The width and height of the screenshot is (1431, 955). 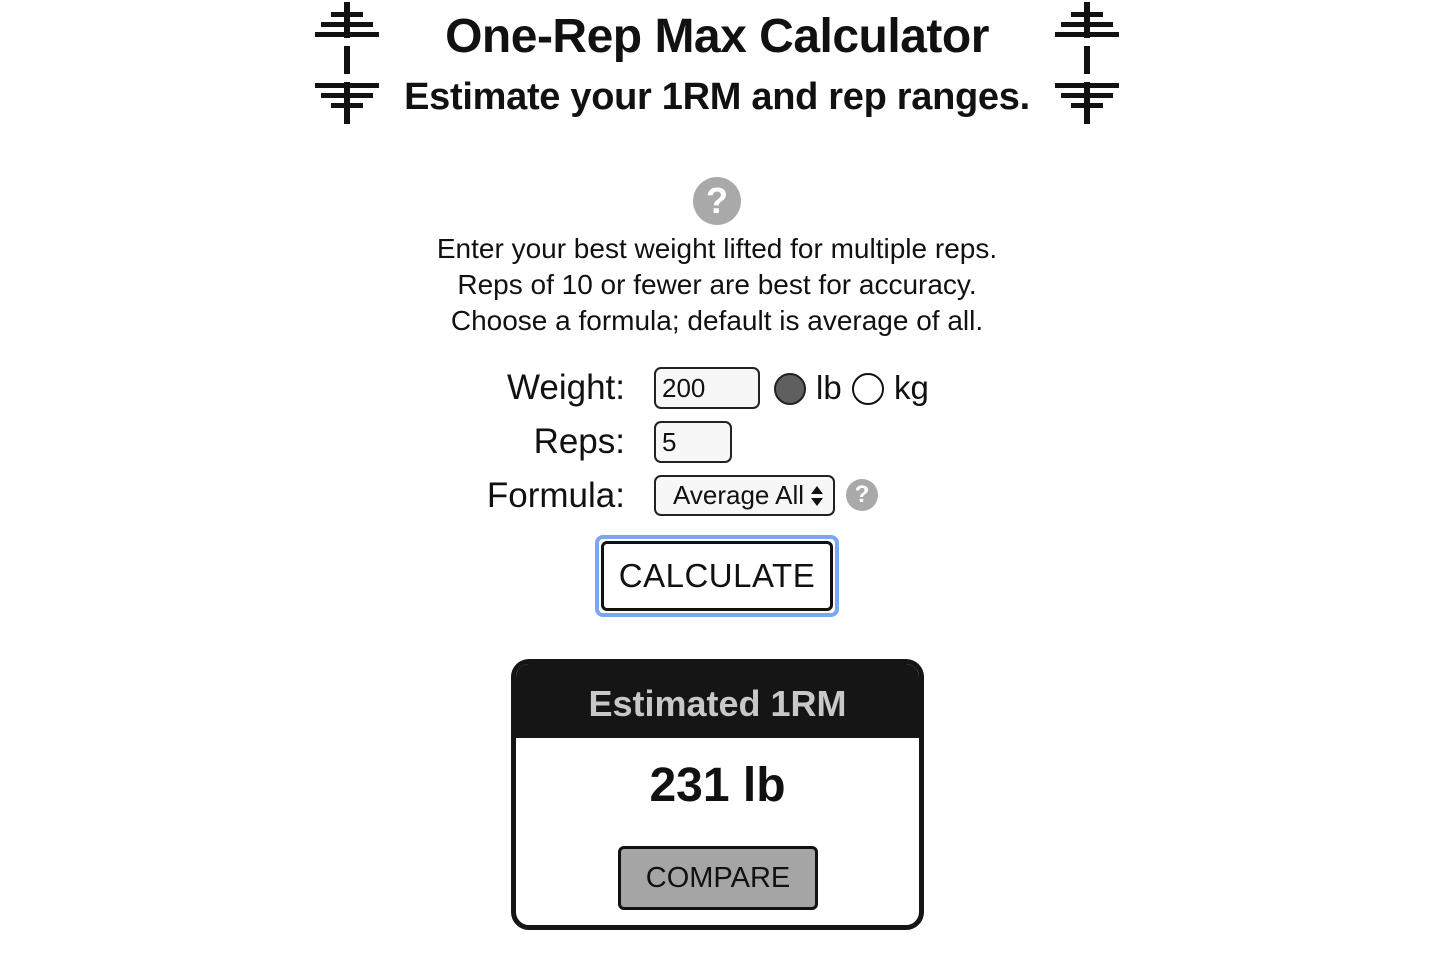 What do you see at coordinates (707, 388) in the screenshot?
I see `weight-input` at bounding box center [707, 388].